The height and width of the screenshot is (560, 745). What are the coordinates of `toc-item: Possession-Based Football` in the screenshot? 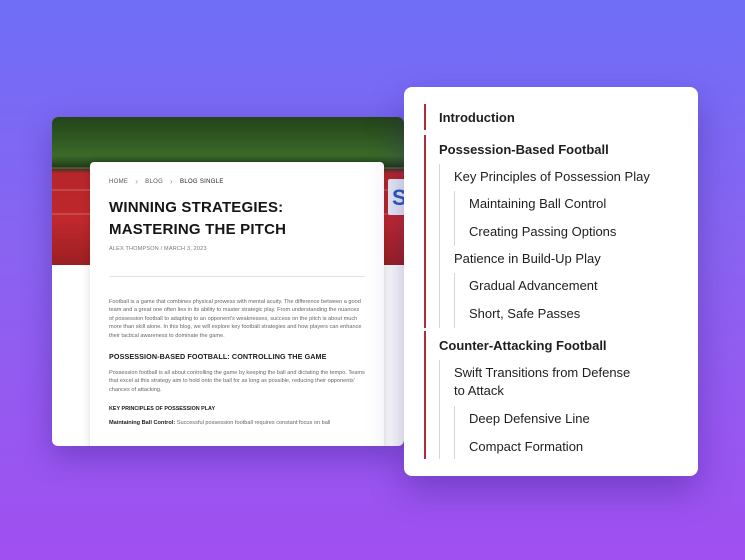 It's located at (524, 150).